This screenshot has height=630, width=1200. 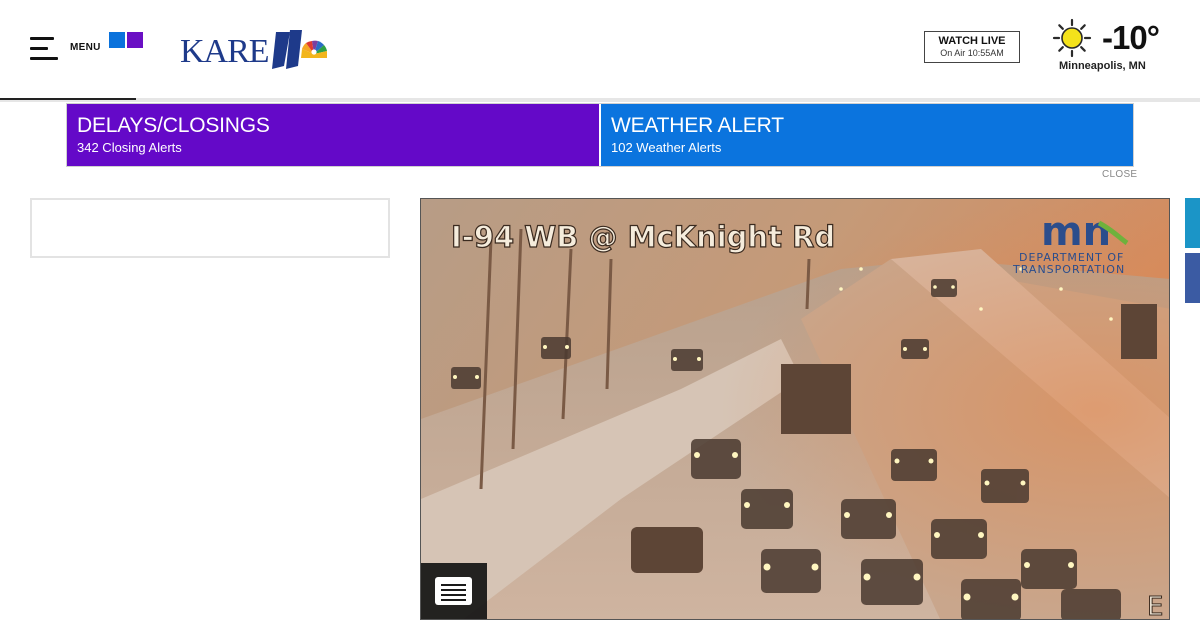 I want to click on watch-live-title: WATCH LIVE, so click(x=972, y=41).